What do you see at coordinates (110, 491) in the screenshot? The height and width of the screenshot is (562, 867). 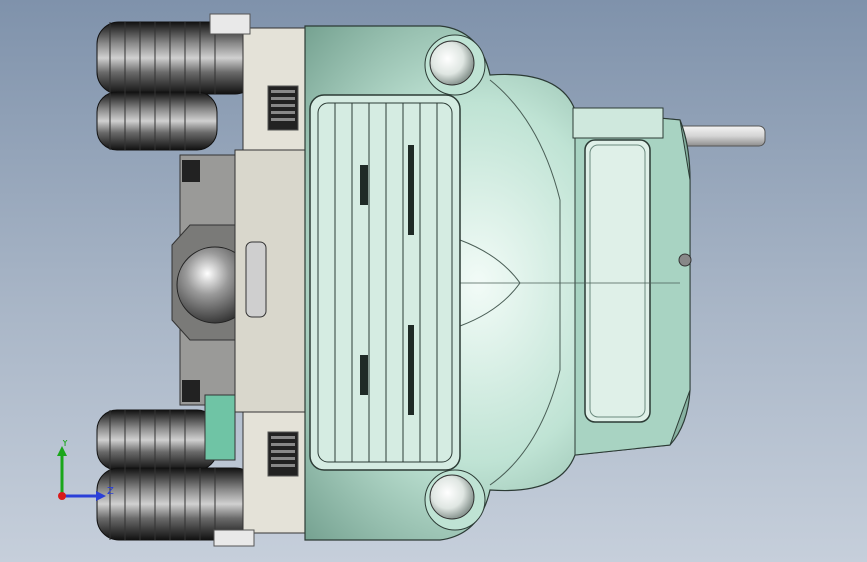 I see `z-axis-label: Z` at bounding box center [110, 491].